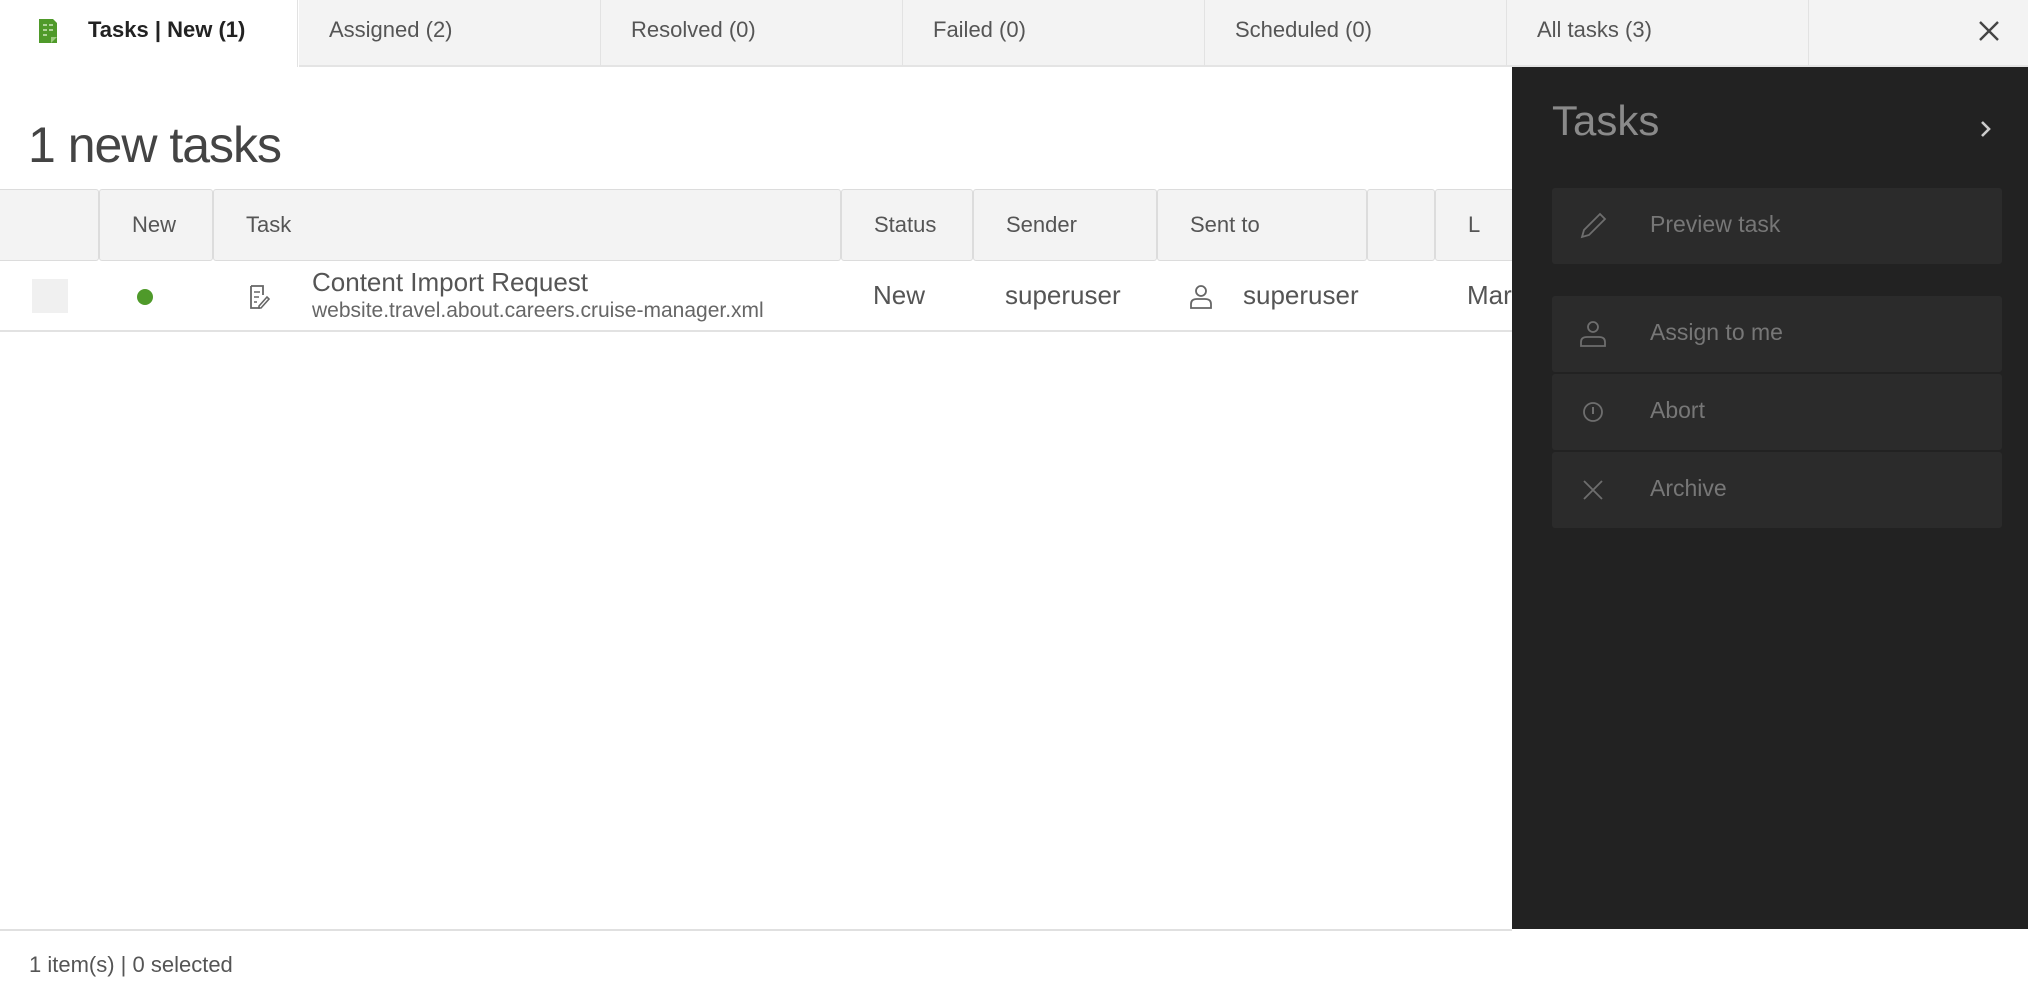 The width and height of the screenshot is (2028, 994). I want to click on action-label: Archive, so click(1688, 488).